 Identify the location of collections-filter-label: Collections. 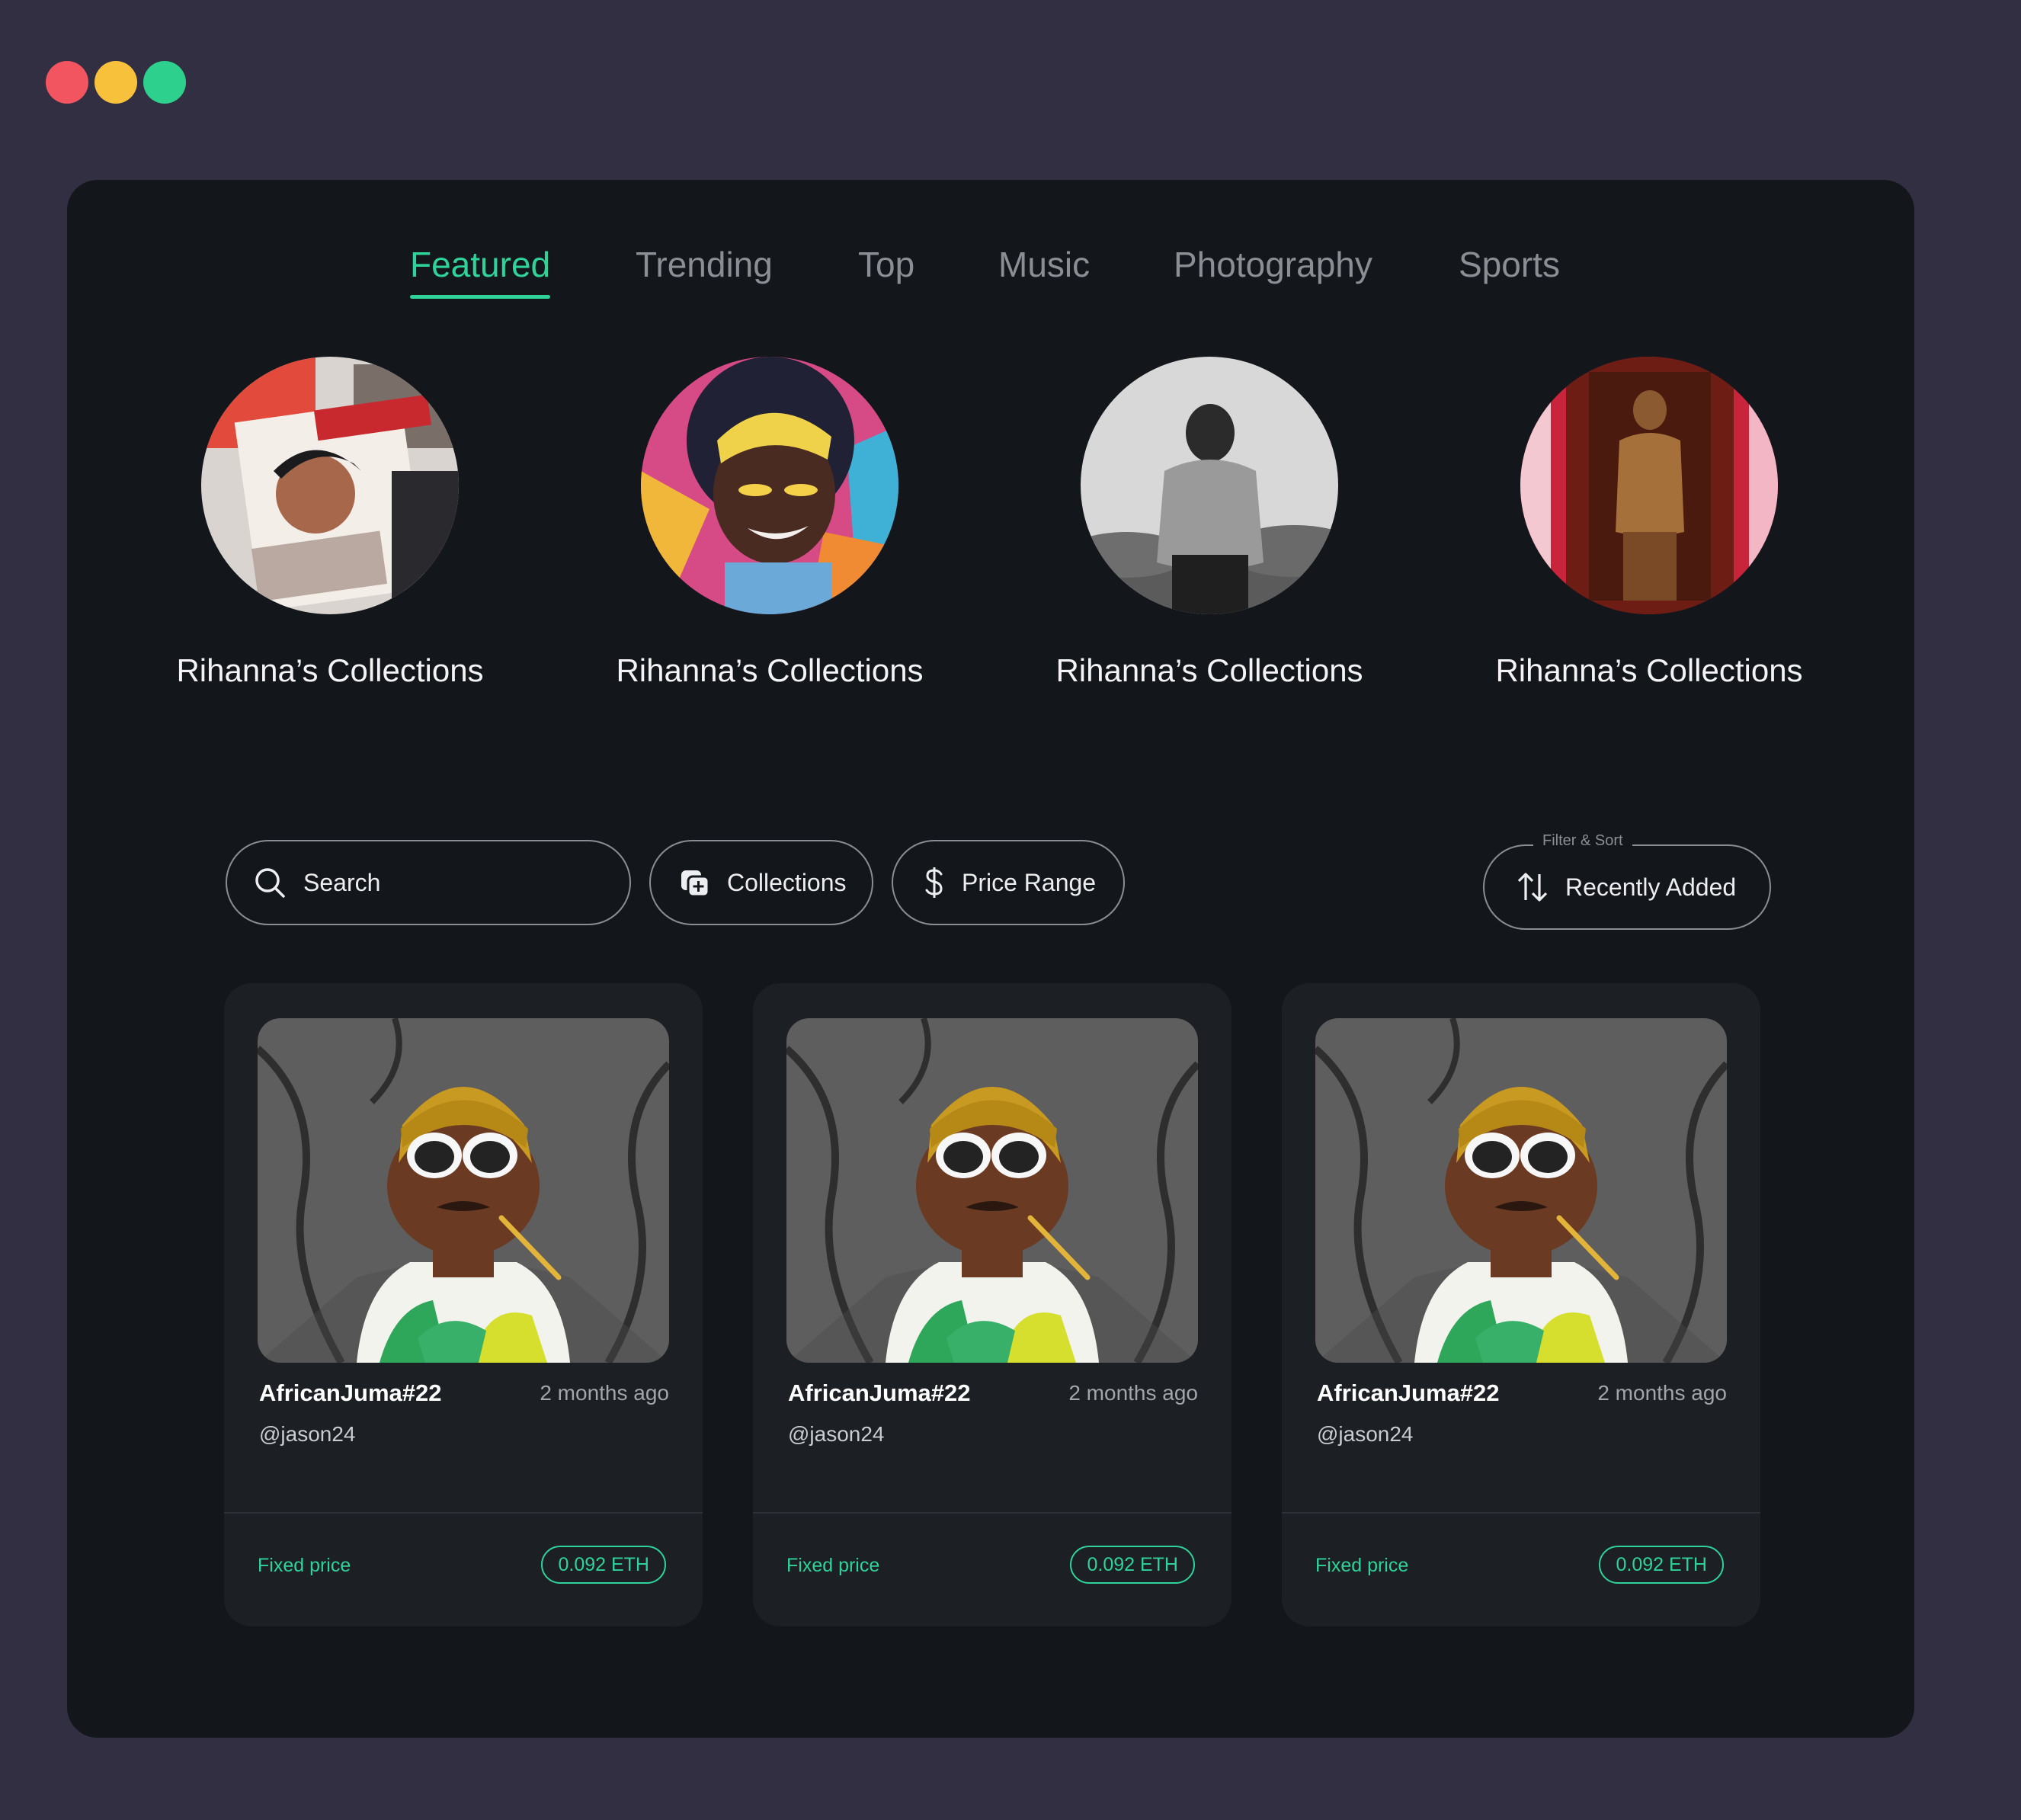
(787, 882).